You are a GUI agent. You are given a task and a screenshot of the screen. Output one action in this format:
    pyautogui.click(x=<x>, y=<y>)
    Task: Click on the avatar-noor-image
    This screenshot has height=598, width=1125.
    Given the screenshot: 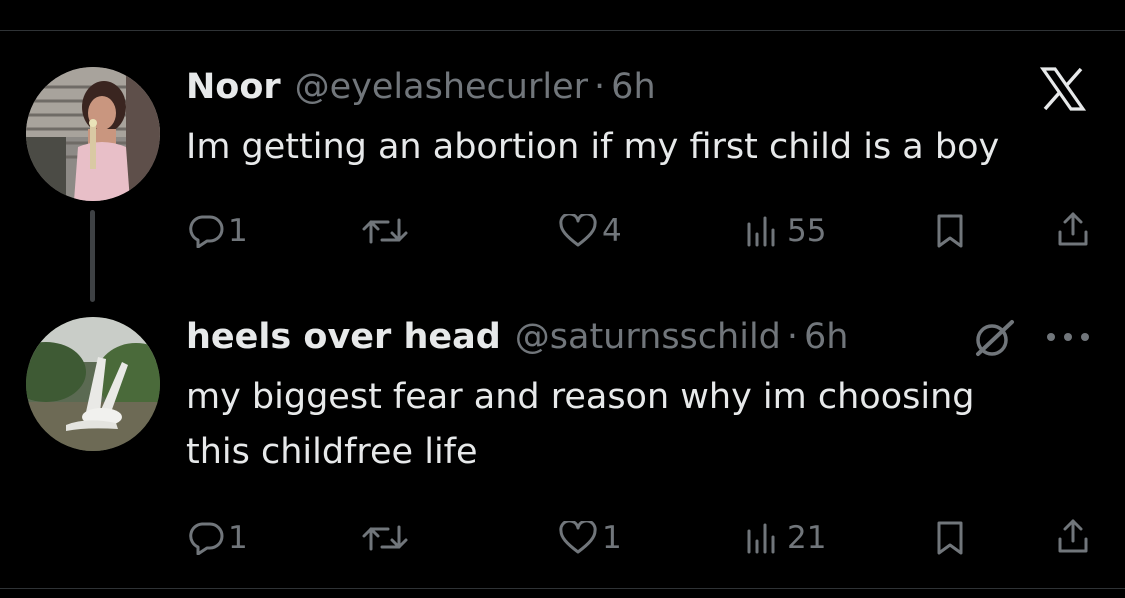 What is the action you would take?
    pyautogui.click(x=93, y=134)
    